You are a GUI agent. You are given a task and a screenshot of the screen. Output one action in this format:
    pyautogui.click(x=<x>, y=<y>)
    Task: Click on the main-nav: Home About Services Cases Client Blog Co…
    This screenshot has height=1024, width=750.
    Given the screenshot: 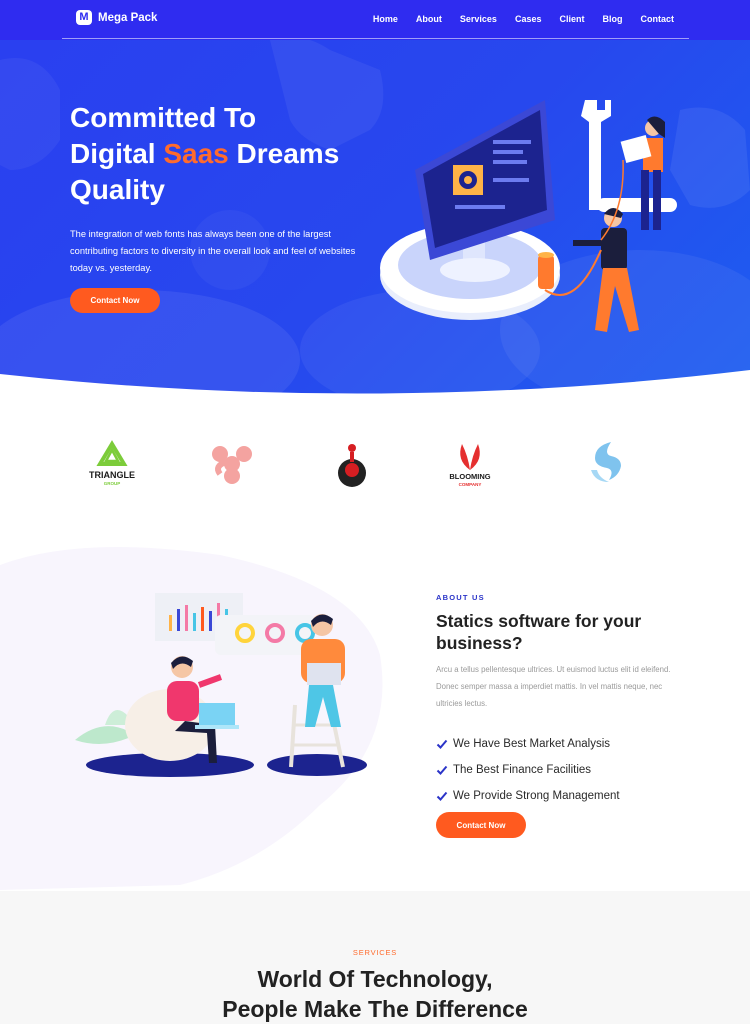 What is the action you would take?
    pyautogui.click(x=523, y=19)
    